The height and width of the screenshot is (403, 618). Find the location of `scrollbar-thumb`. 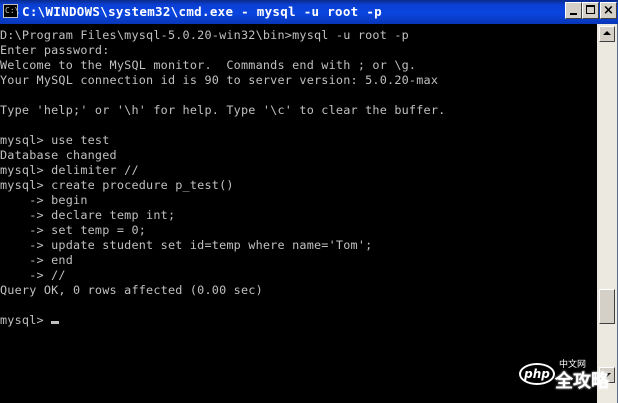

scrollbar-thumb is located at coordinates (607, 306).